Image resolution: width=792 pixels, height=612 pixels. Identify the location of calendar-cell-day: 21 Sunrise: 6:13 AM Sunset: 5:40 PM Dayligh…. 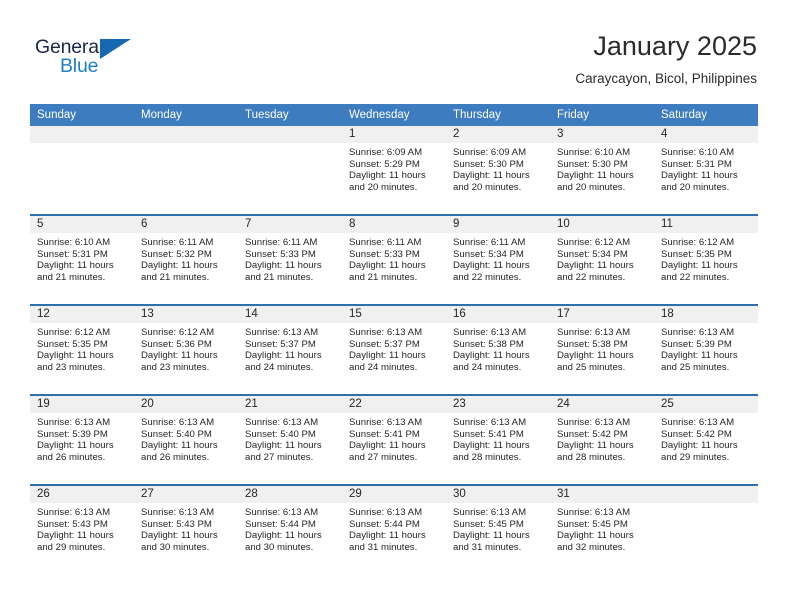
(290, 439).